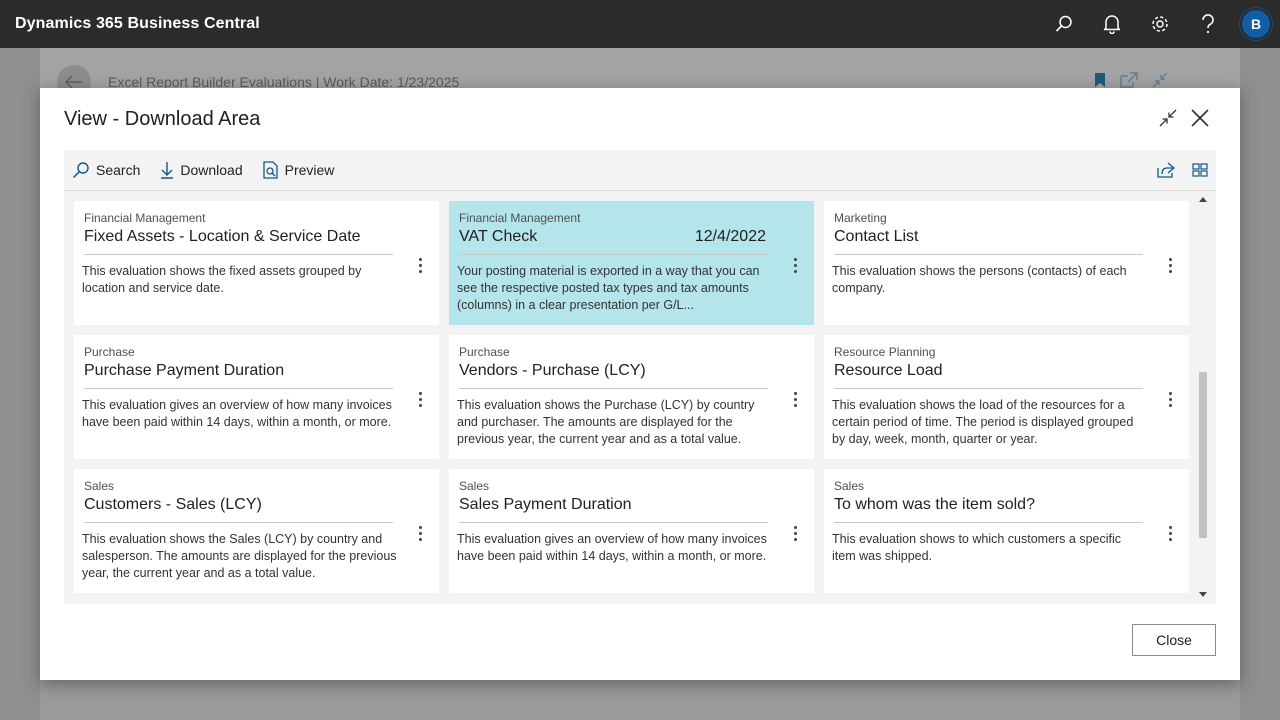 The image size is (1280, 720). Describe the element at coordinates (545, 505) in the screenshot. I see `card-title: Sales Payment Duration` at that location.